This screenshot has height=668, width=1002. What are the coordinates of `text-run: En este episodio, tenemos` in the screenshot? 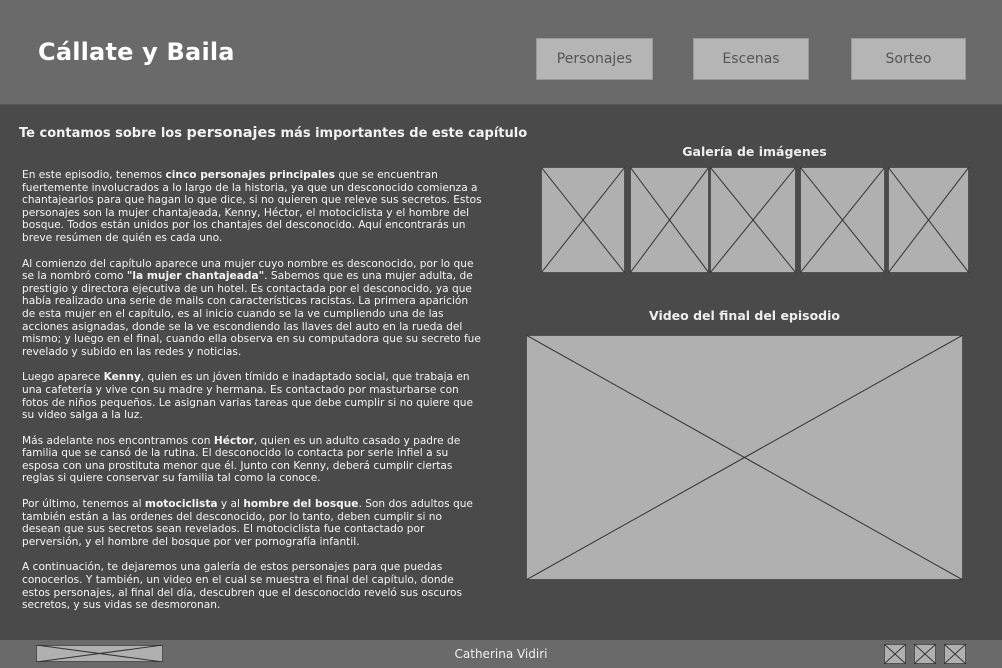 It's located at (94, 175).